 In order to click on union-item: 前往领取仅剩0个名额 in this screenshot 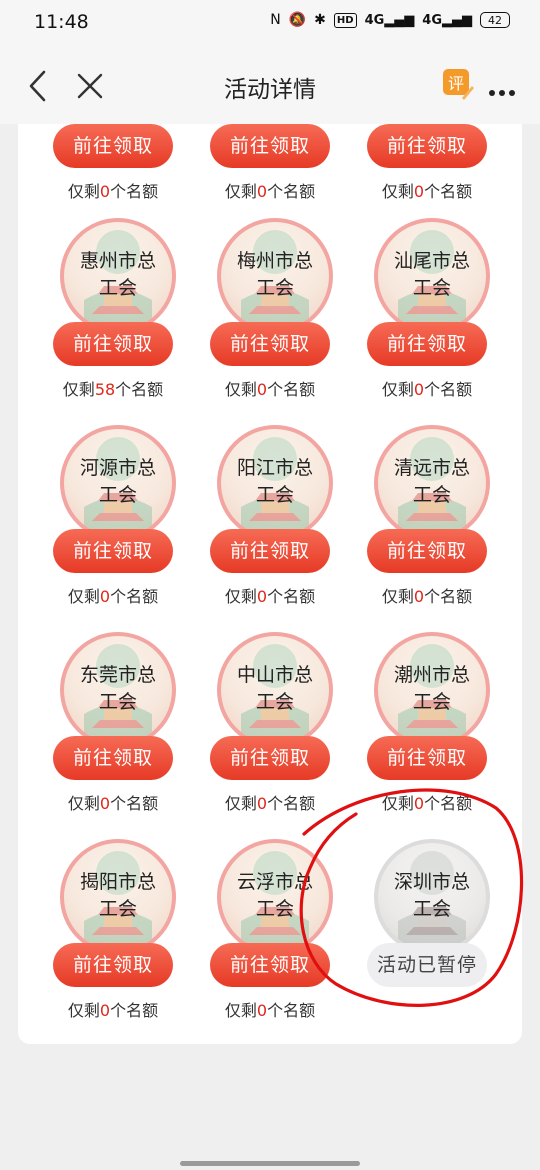, I will do `click(118, 120)`.